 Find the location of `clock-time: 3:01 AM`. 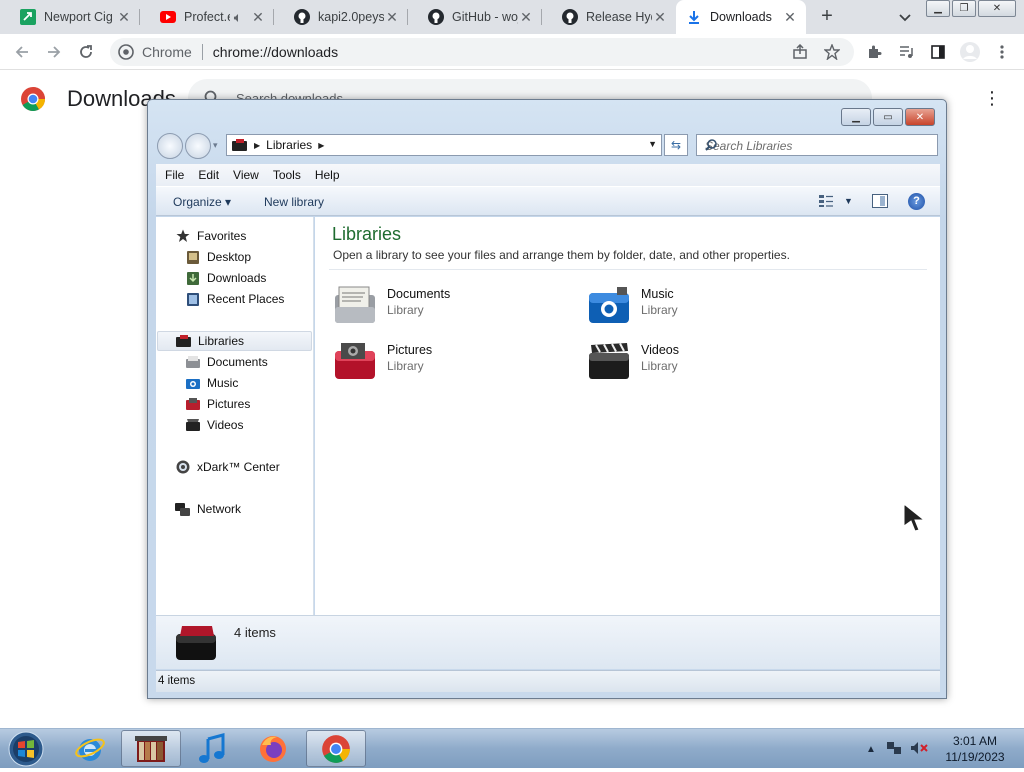

clock-time: 3:01 AM is located at coordinates (975, 741).